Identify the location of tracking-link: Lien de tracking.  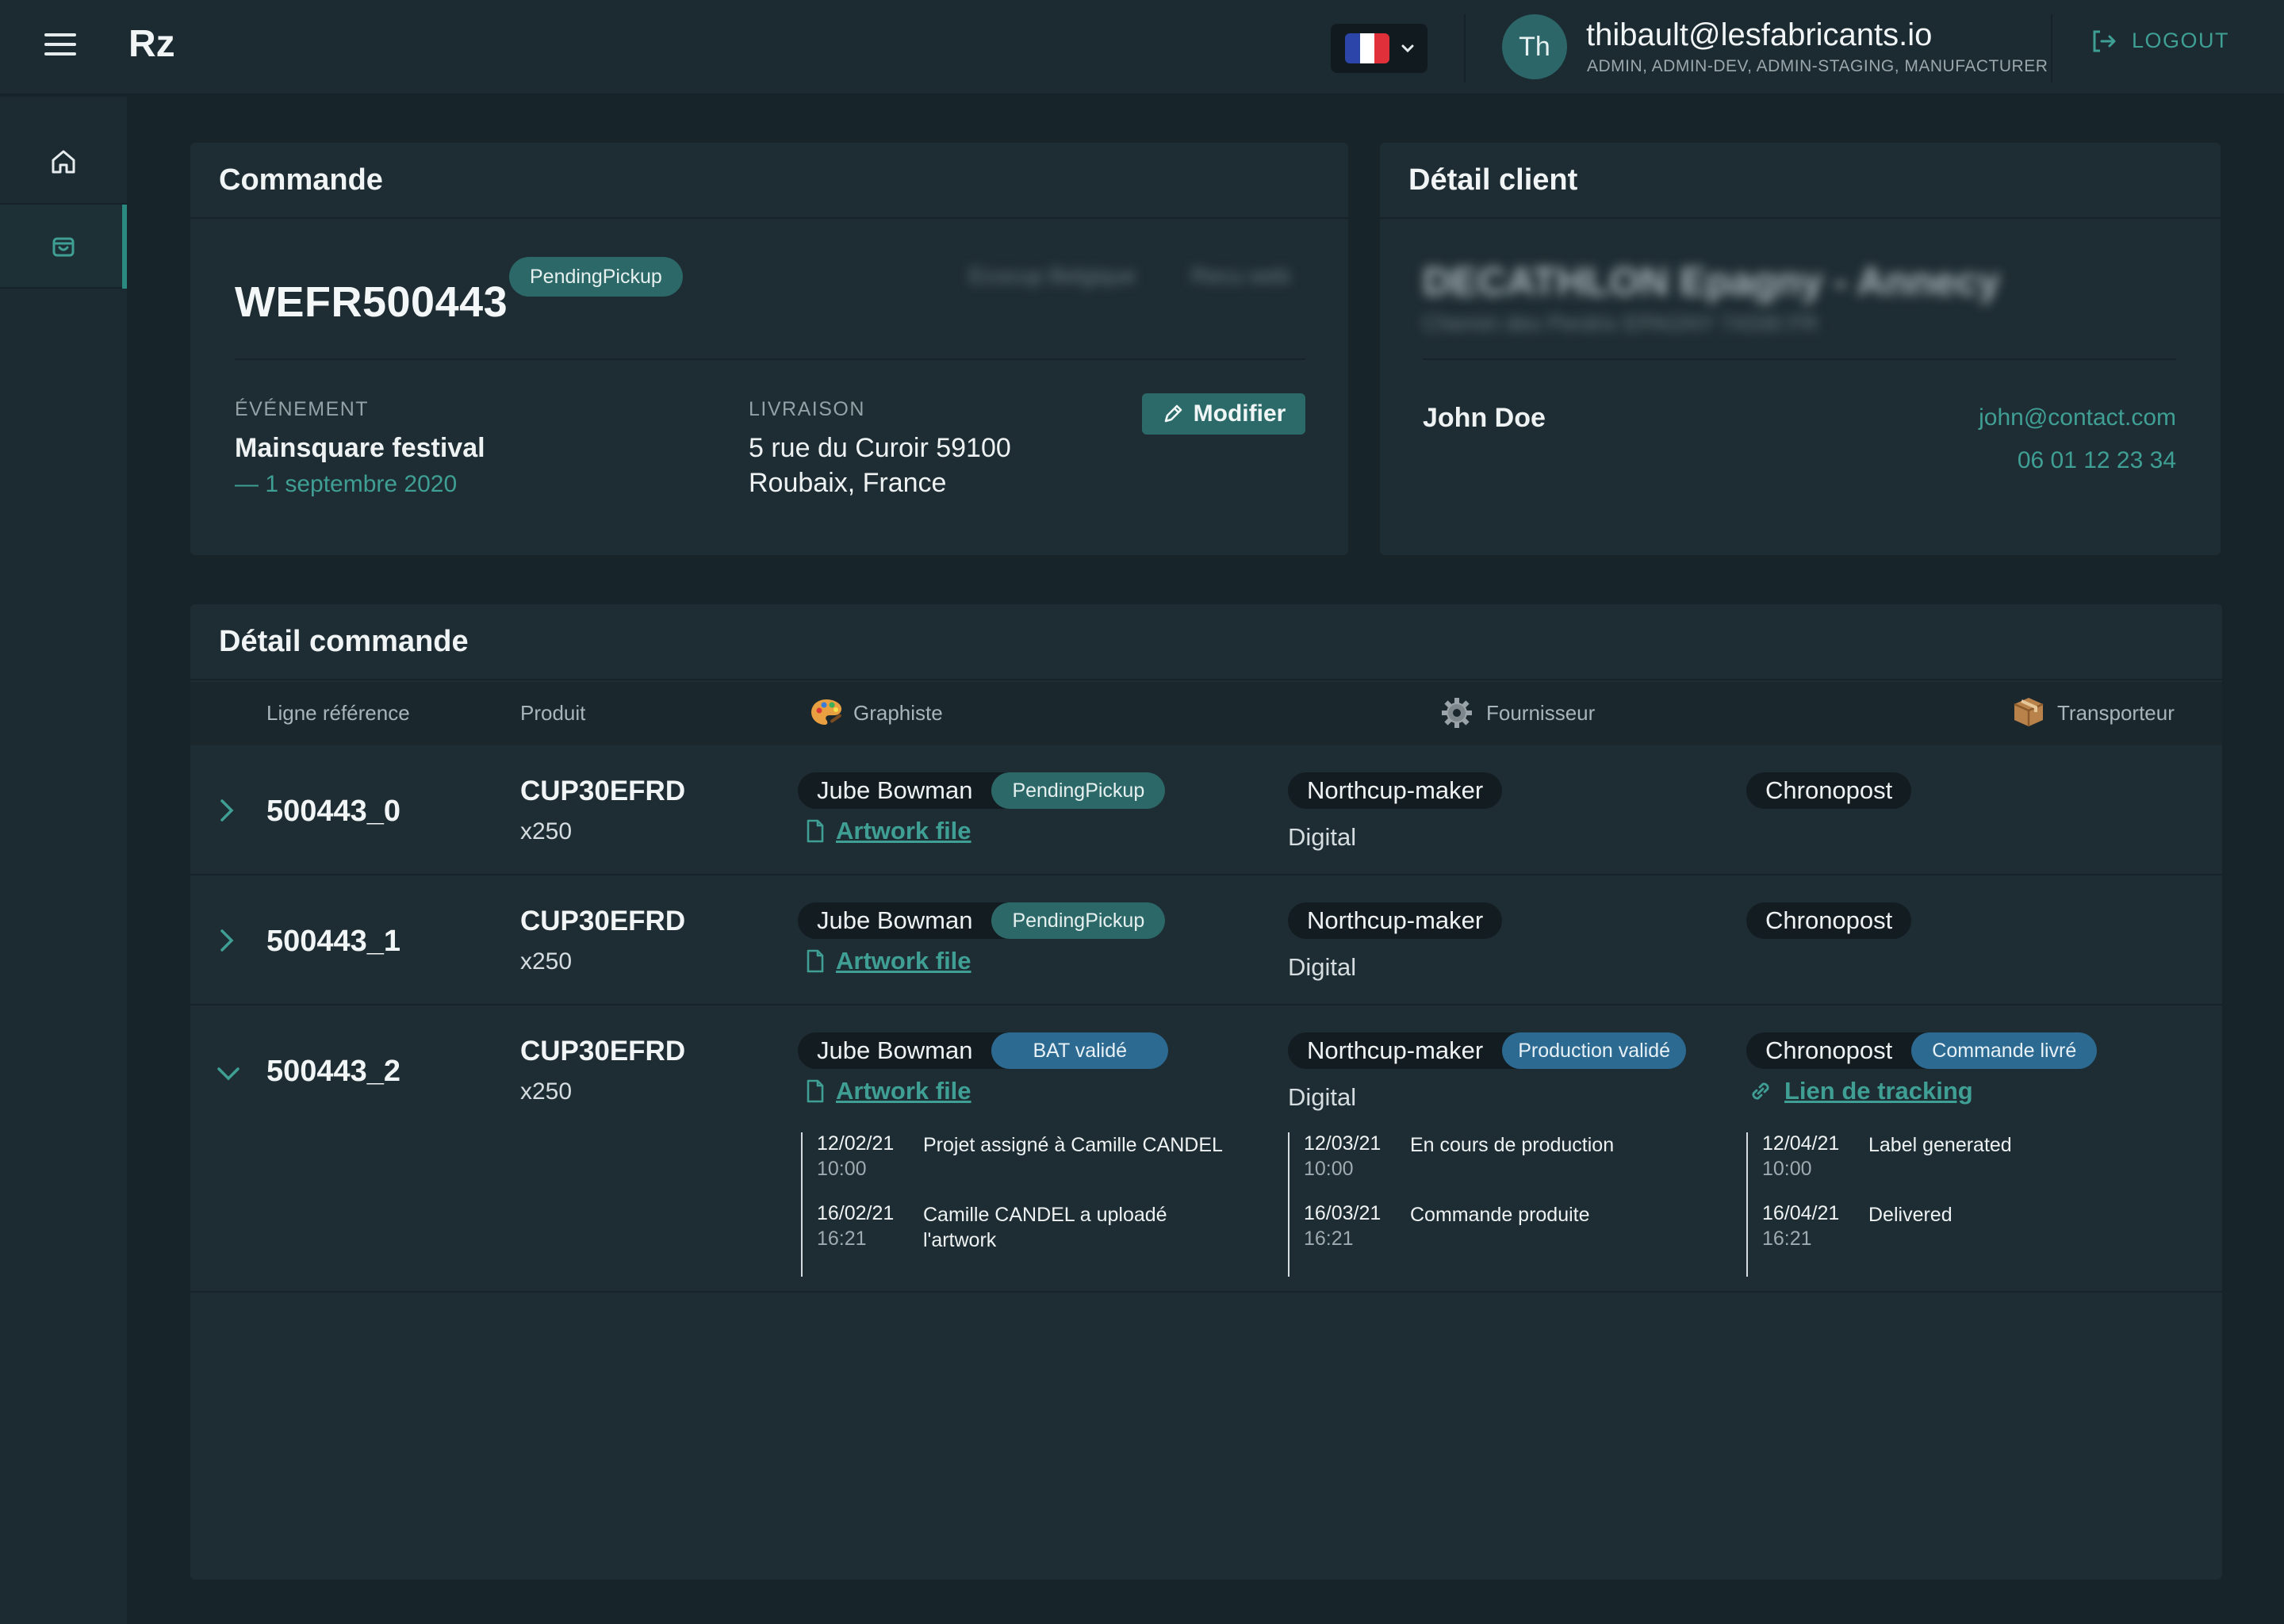
(1860, 1091).